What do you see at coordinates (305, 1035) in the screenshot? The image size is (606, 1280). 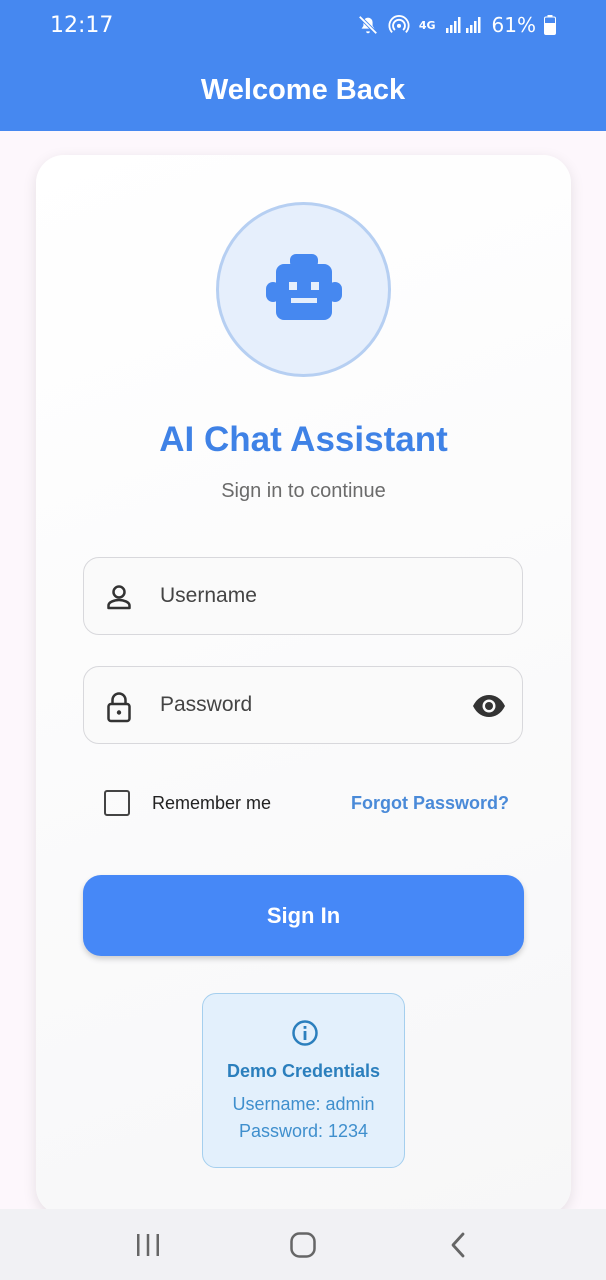 I see `info-icon` at bounding box center [305, 1035].